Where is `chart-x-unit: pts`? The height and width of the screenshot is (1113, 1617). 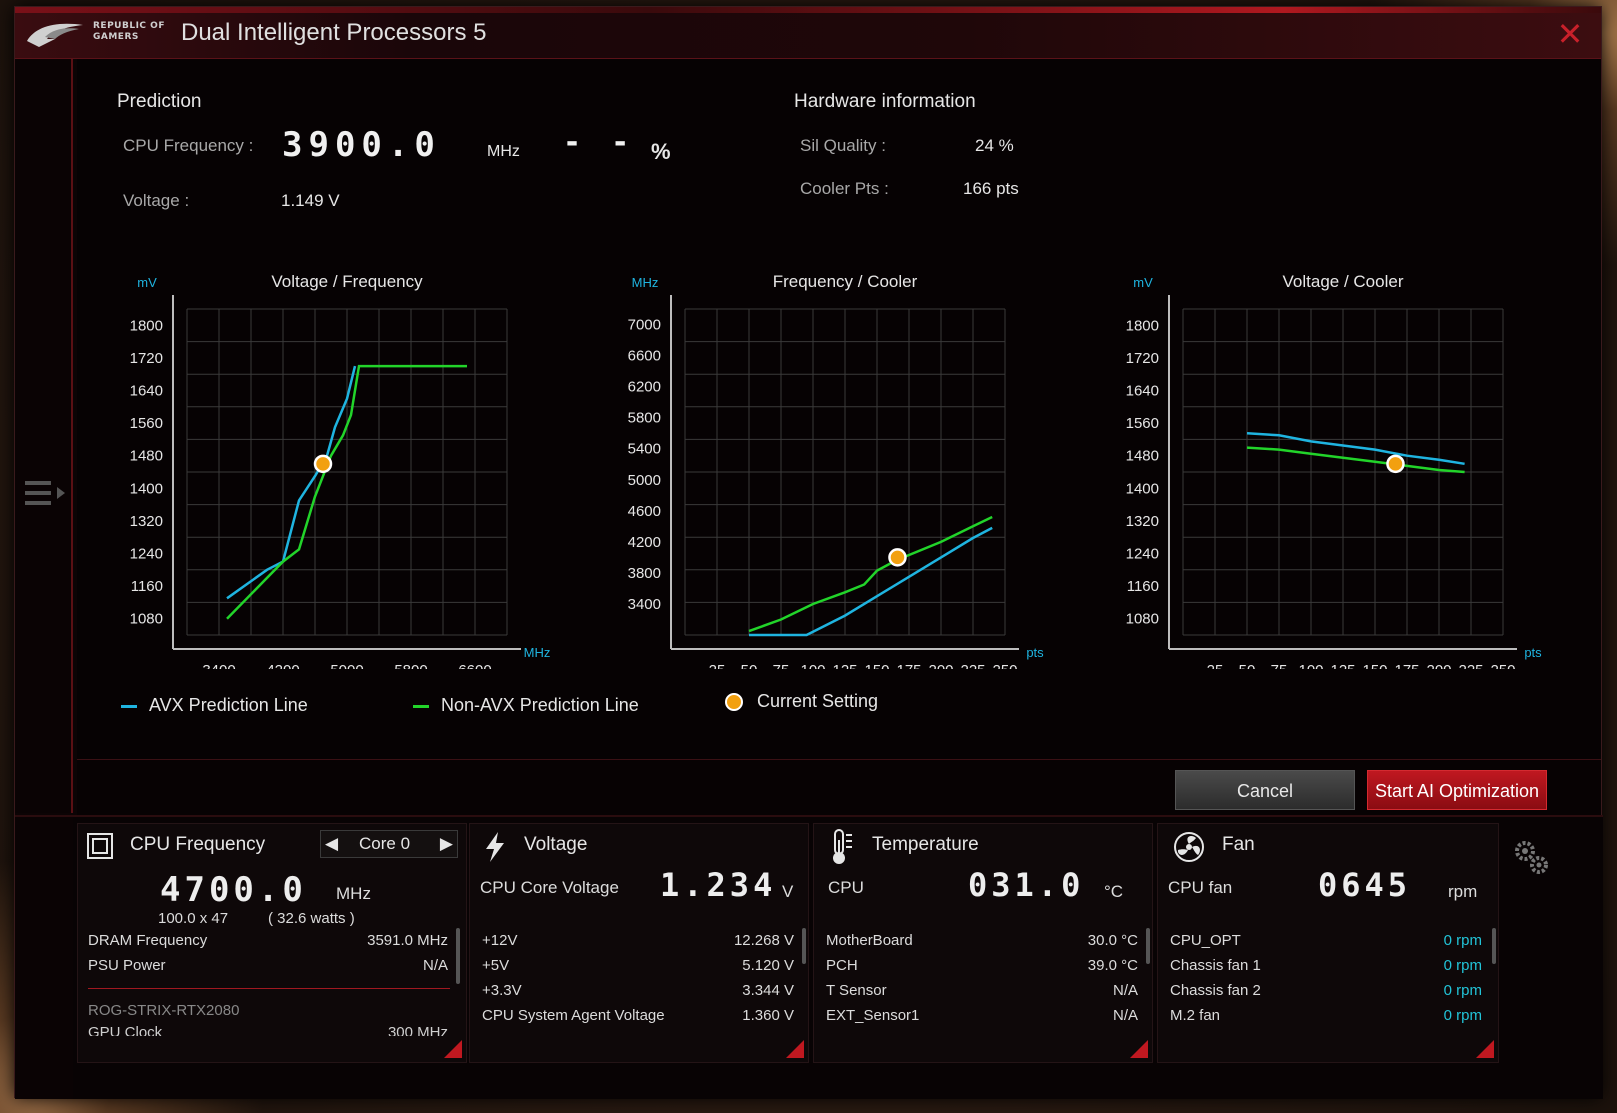
chart-x-unit: pts is located at coordinates (1035, 652).